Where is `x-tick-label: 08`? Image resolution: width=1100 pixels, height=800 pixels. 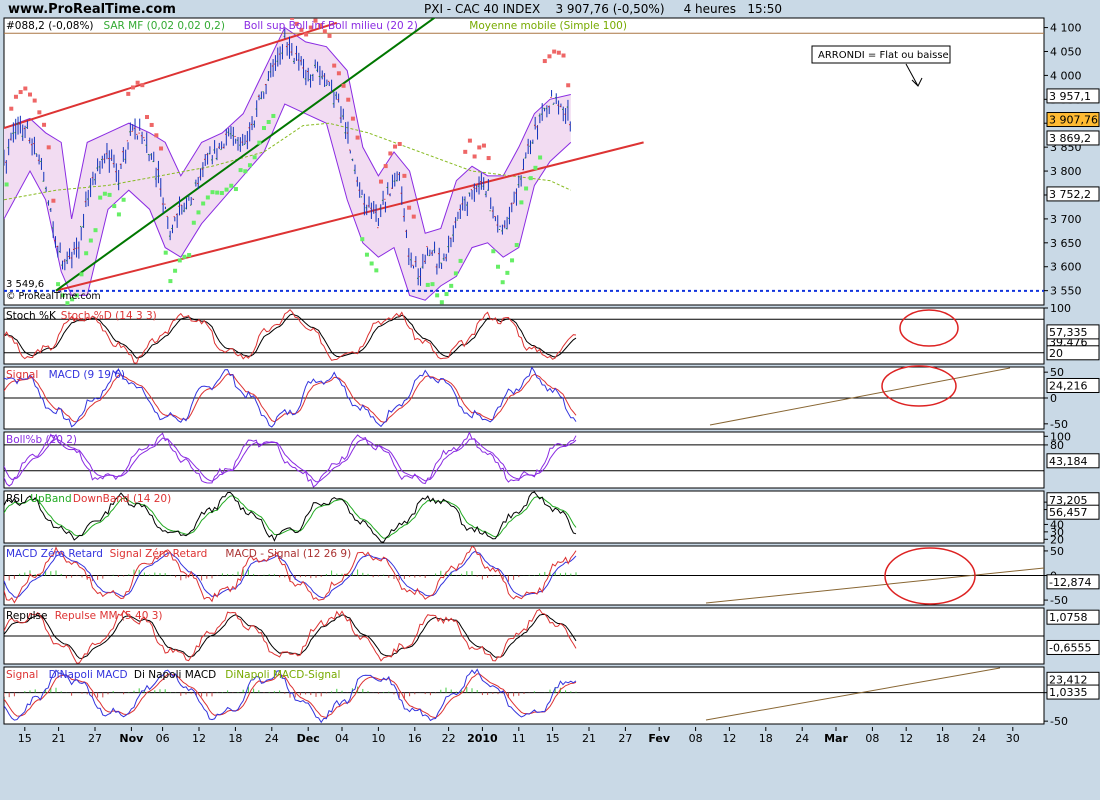
x-tick-label: 08 is located at coordinates (696, 738).